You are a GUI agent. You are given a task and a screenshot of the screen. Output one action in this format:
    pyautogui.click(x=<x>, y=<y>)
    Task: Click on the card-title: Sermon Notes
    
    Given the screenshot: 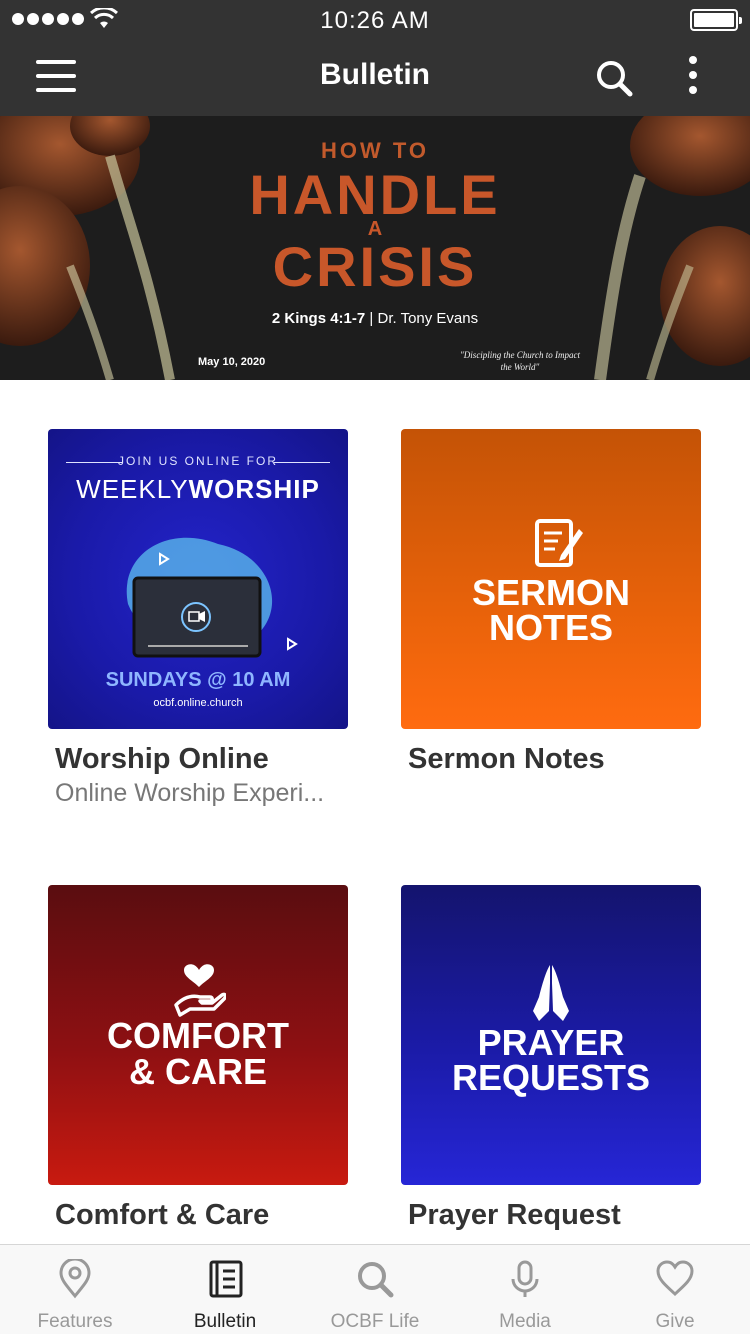 What is the action you would take?
    pyautogui.click(x=506, y=759)
    